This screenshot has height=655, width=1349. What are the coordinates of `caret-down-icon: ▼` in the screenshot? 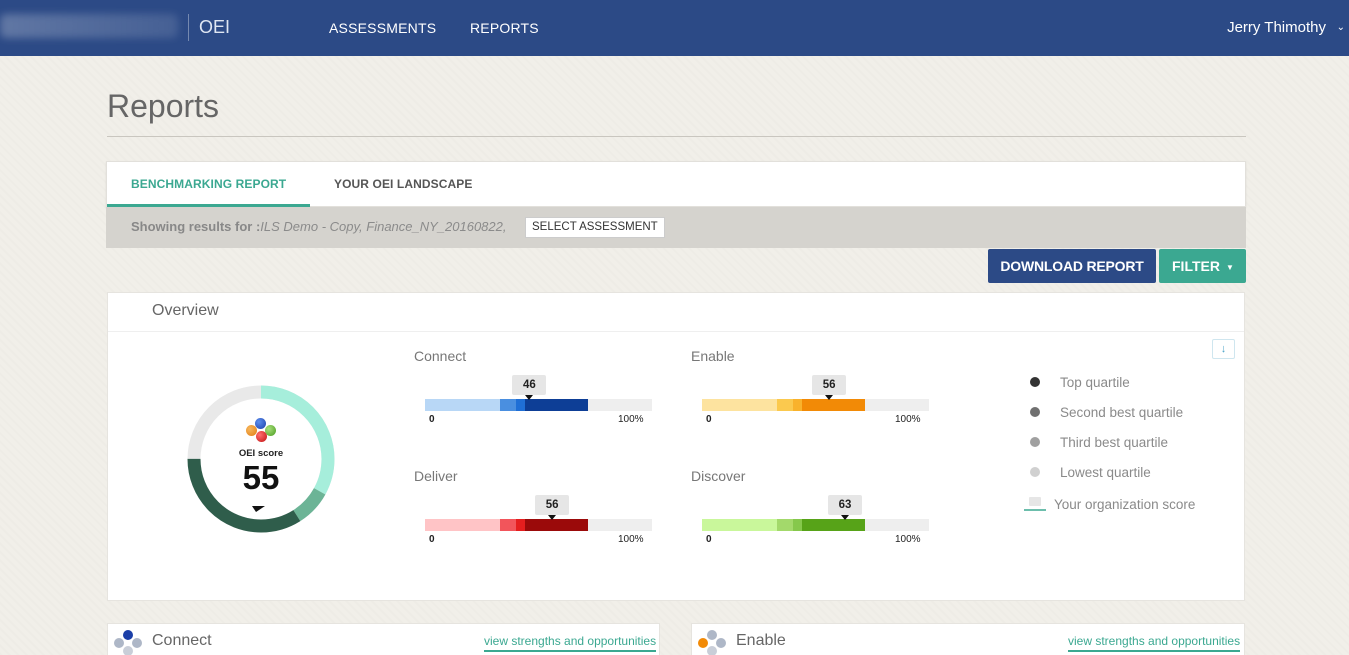 It's located at (1229, 267).